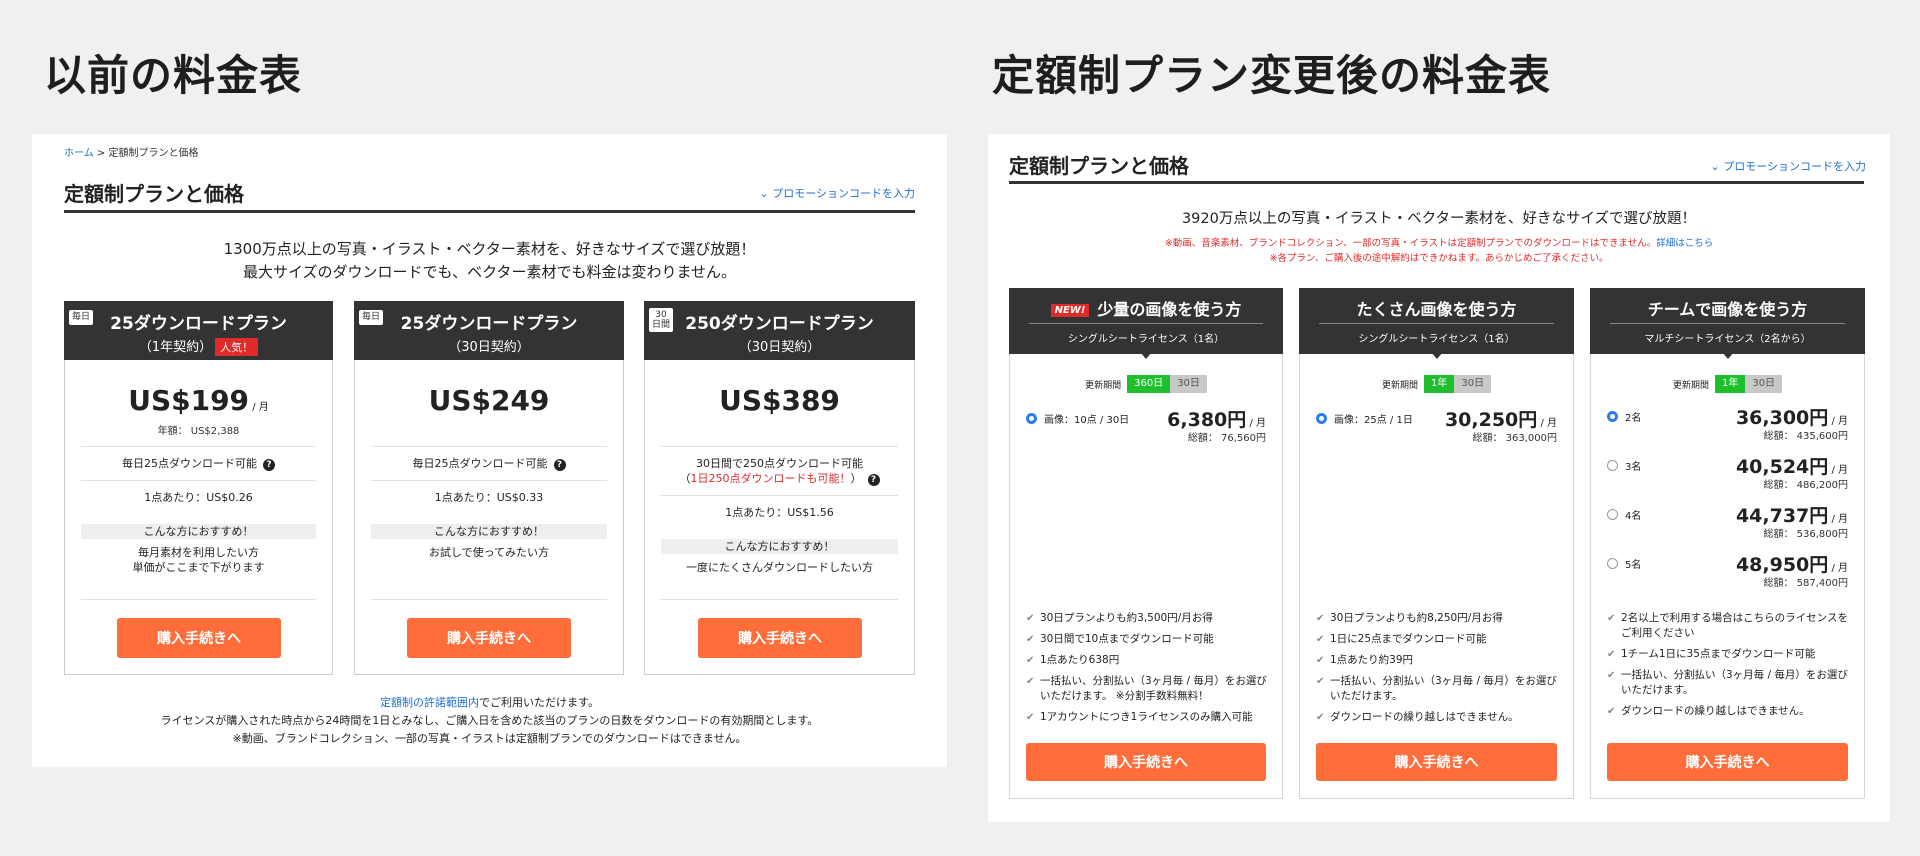 This screenshot has height=856, width=1920. I want to click on footer-note-1-text: でご利用いただけます。, so click(539, 702).